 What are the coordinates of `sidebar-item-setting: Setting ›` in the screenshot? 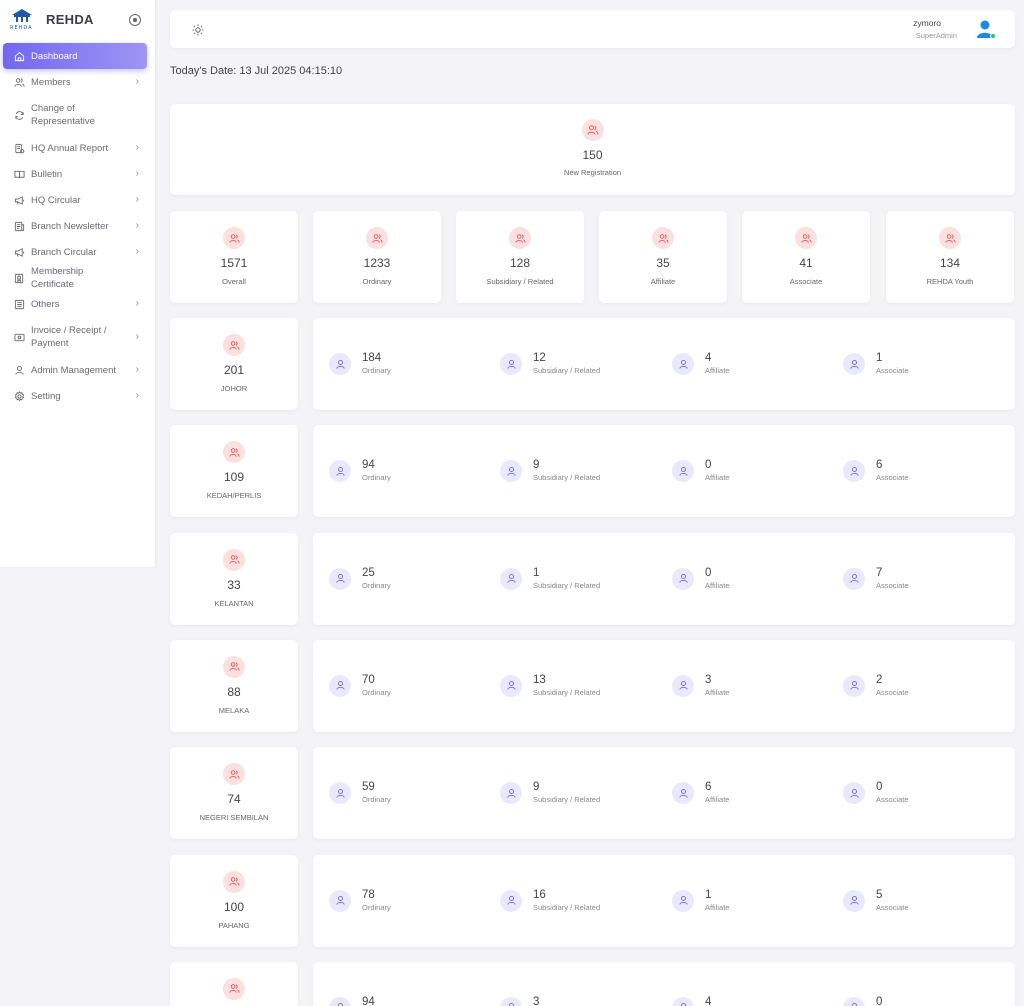 It's located at (75, 396).